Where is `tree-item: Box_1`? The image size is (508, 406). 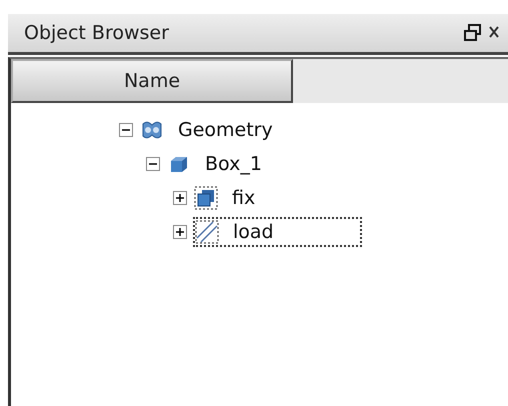 tree-item: Box_1 is located at coordinates (233, 164).